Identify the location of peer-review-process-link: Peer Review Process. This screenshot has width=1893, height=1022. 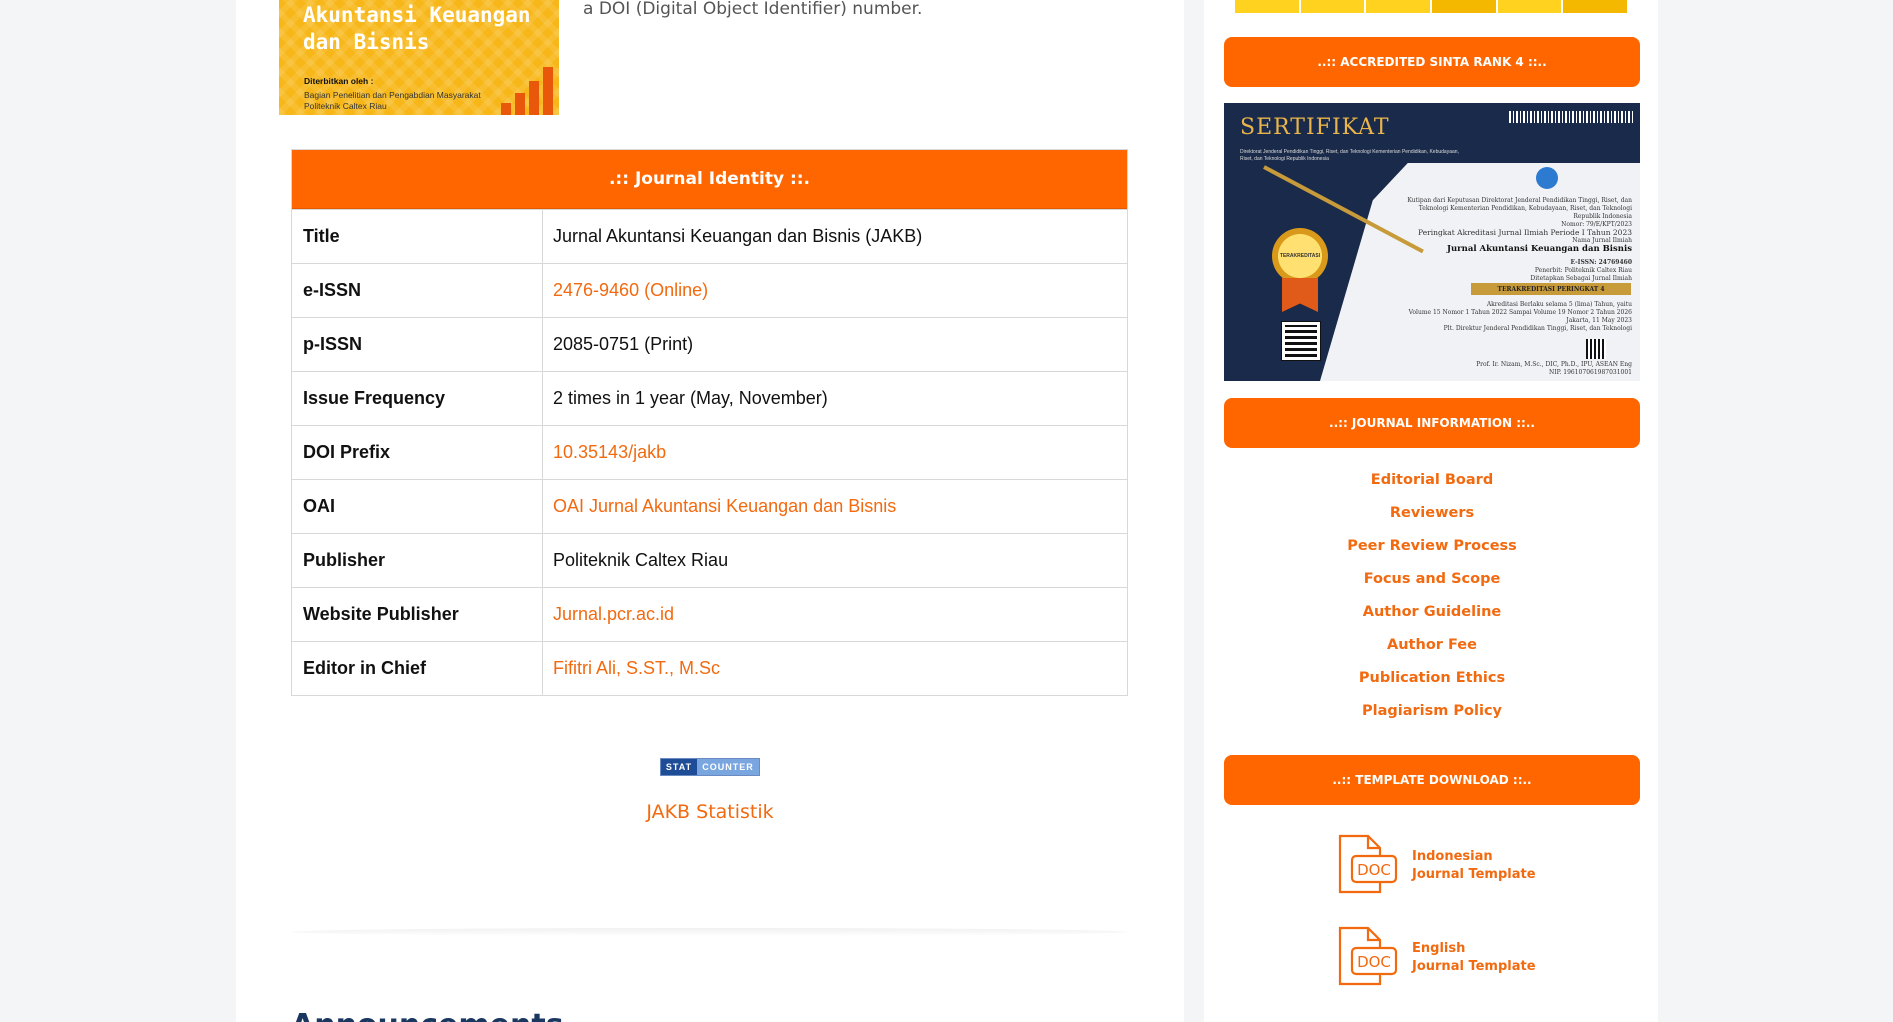
(1432, 552).